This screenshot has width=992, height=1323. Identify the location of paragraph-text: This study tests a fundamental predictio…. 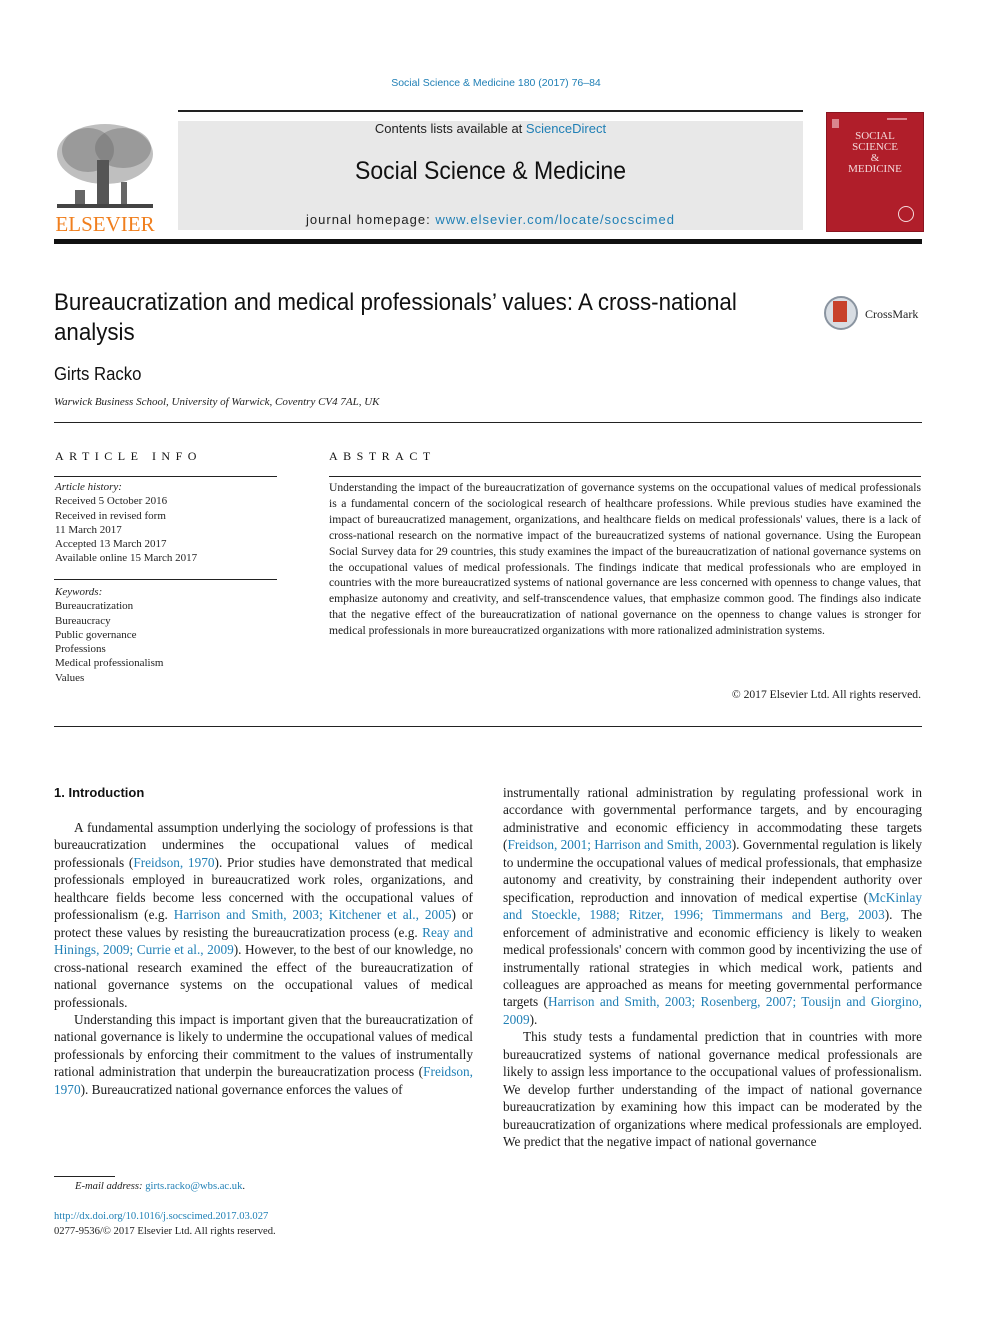
(712, 1089).